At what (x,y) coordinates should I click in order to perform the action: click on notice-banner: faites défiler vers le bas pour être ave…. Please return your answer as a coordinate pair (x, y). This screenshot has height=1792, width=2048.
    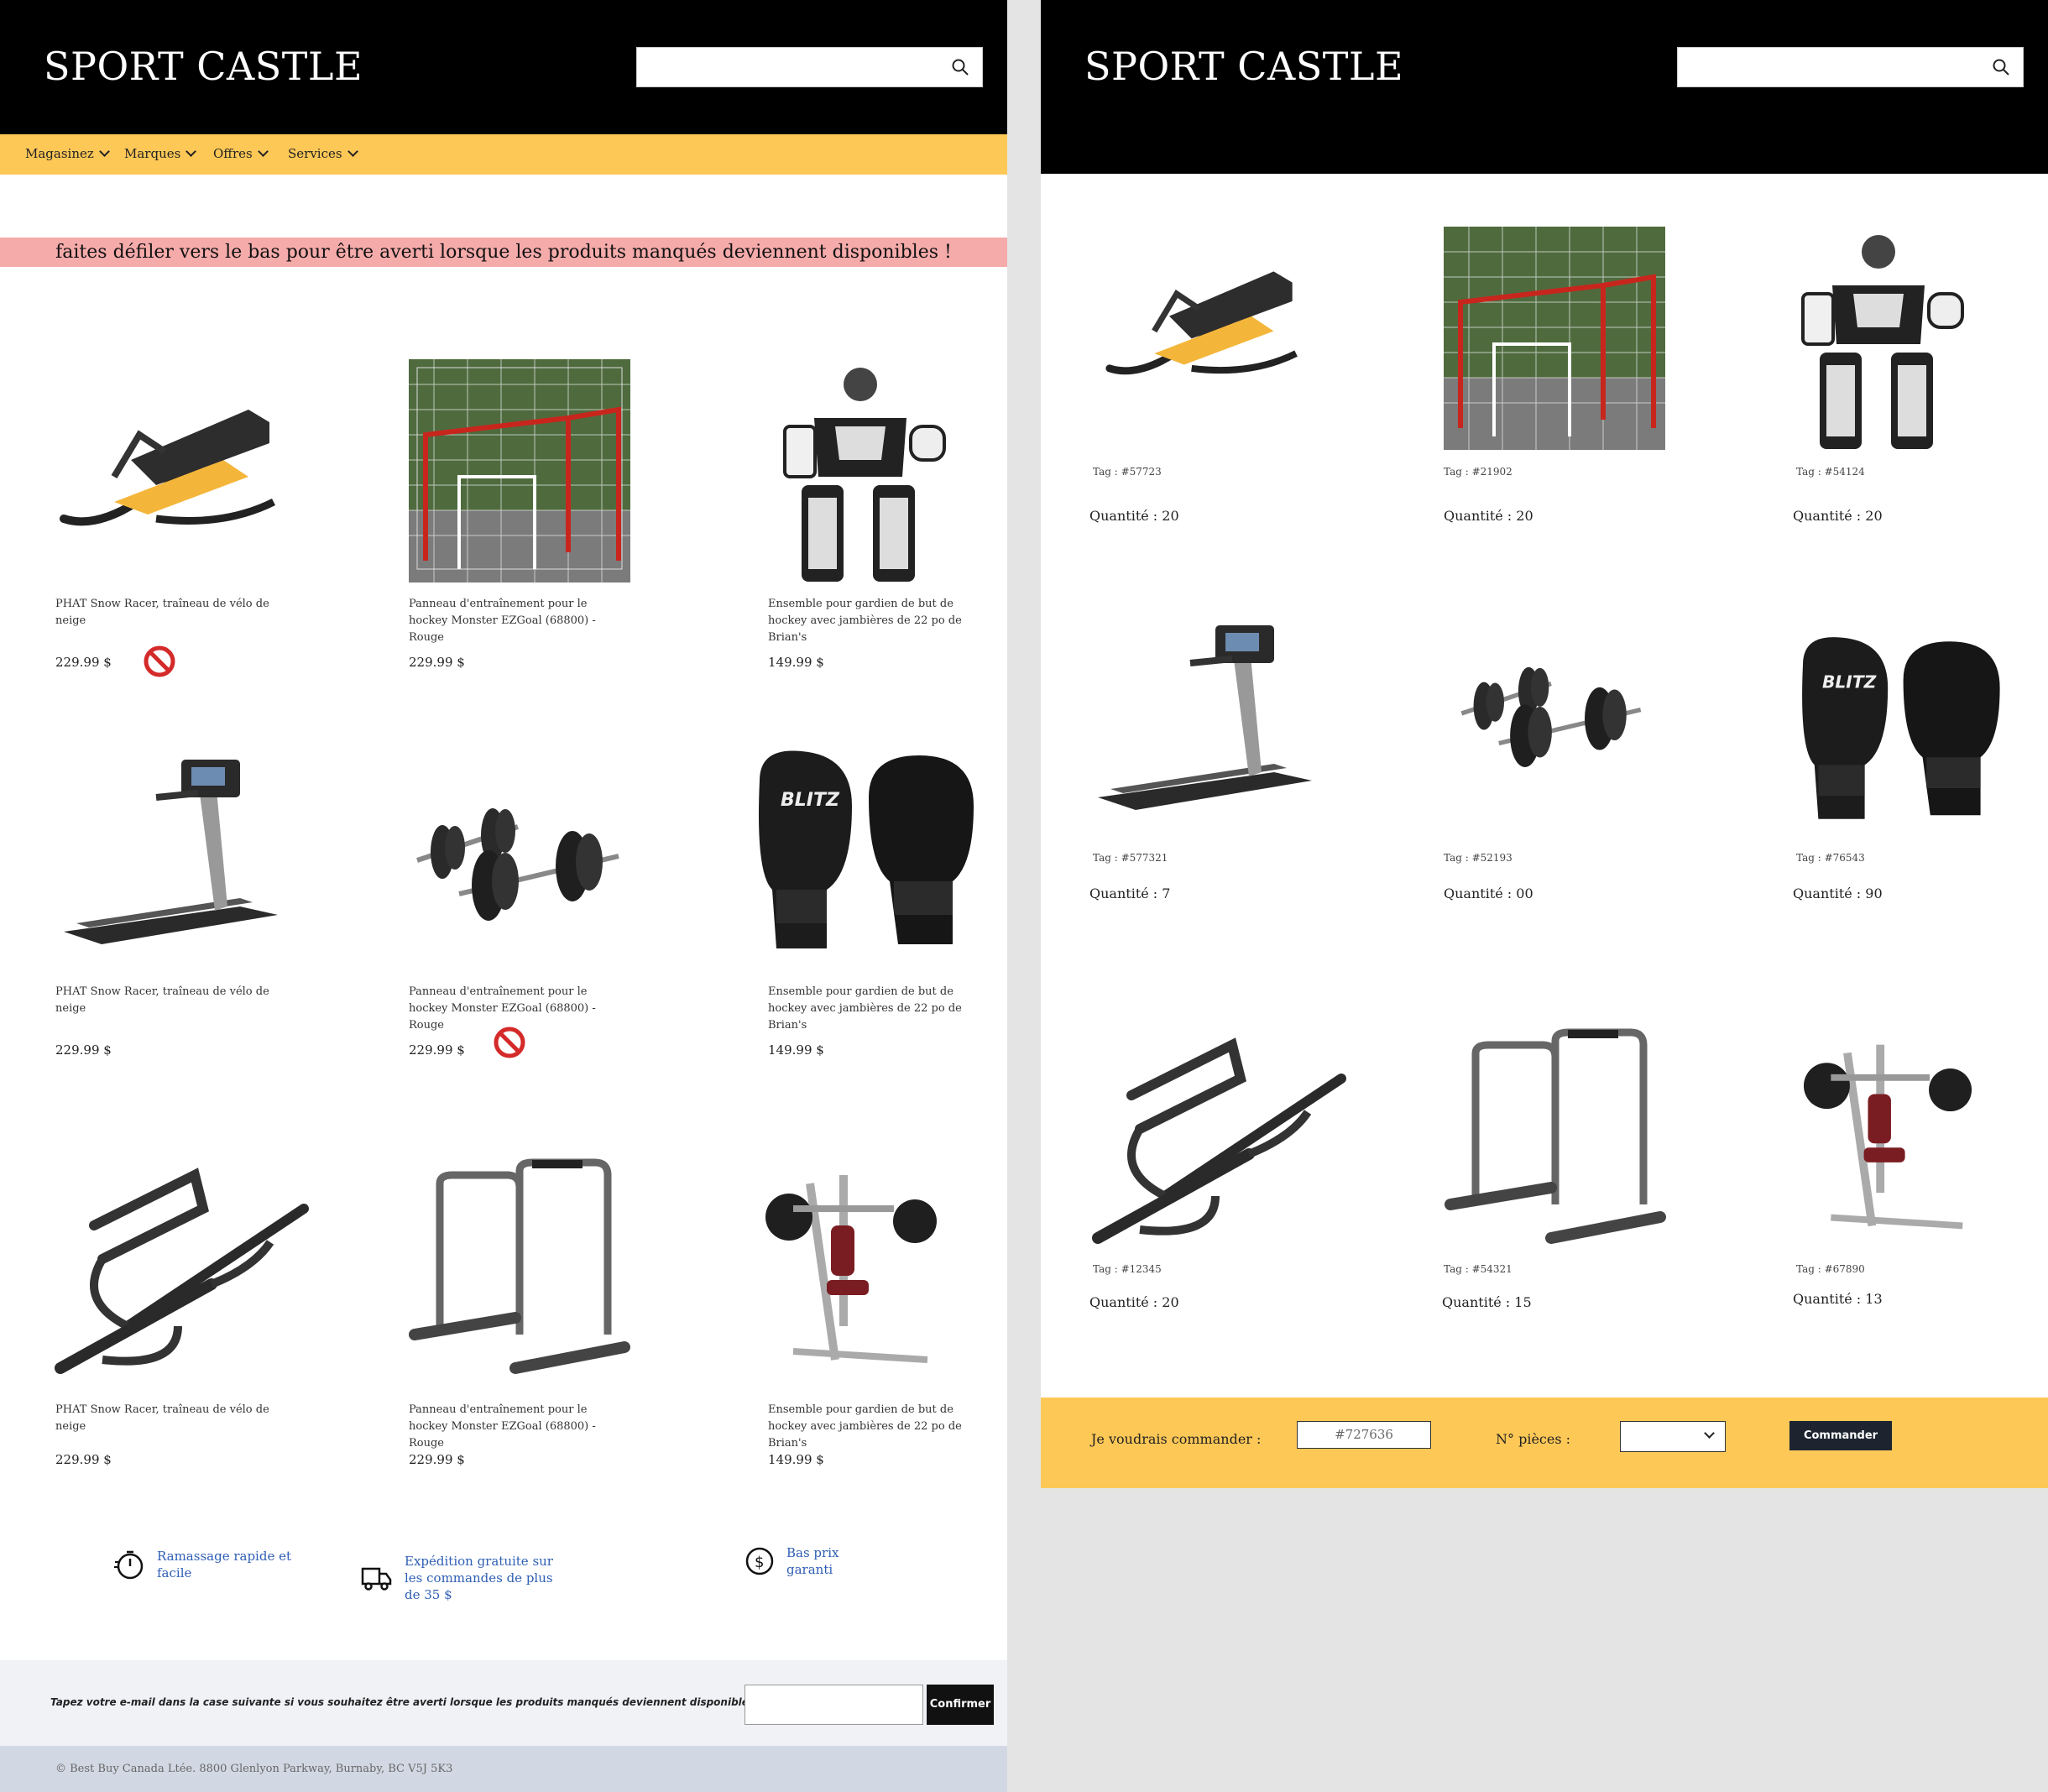
    Looking at the image, I should click on (503, 252).